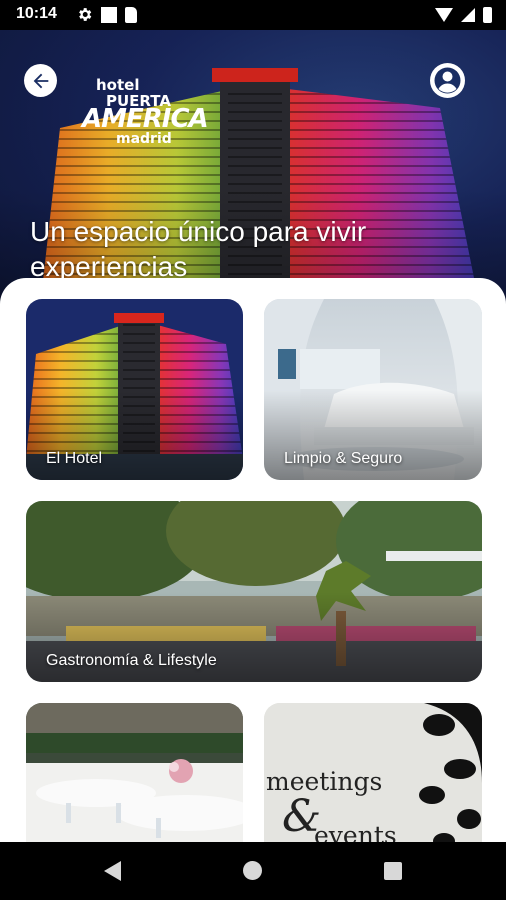 Image resolution: width=506 pixels, height=900 pixels. Describe the element at coordinates (144, 139) in the screenshot. I see `logo-madrid-text: madrid` at that location.